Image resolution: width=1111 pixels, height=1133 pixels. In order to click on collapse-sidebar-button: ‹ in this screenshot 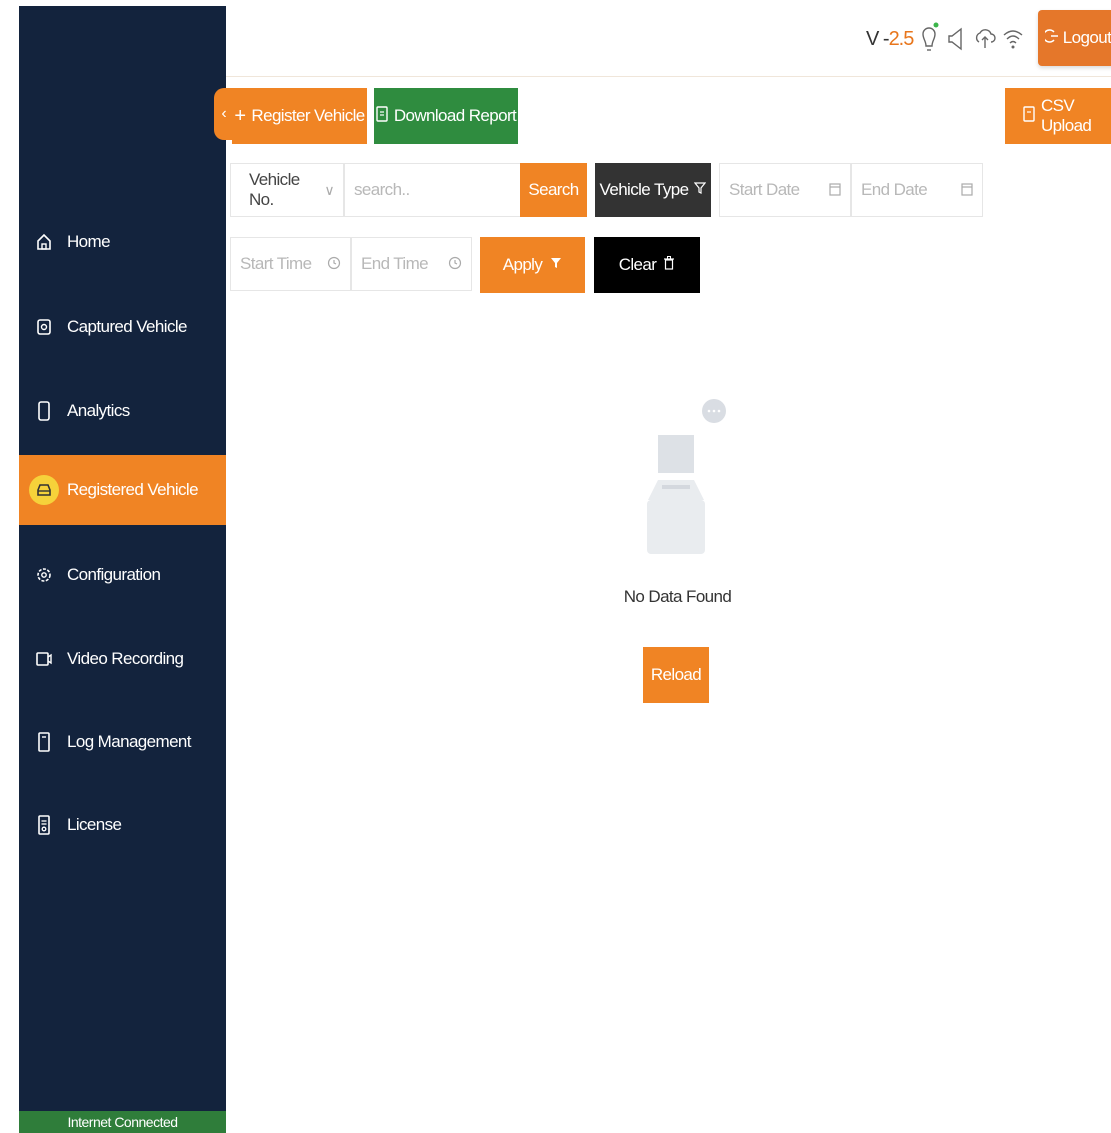, I will do `click(224, 114)`.